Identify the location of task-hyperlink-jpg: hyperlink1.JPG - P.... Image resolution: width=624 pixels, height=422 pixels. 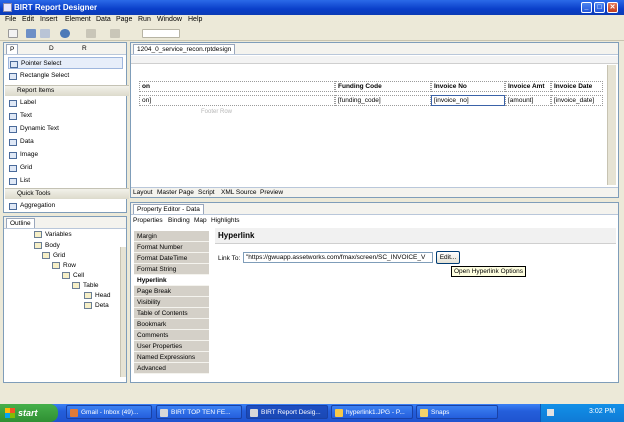
(372, 412).